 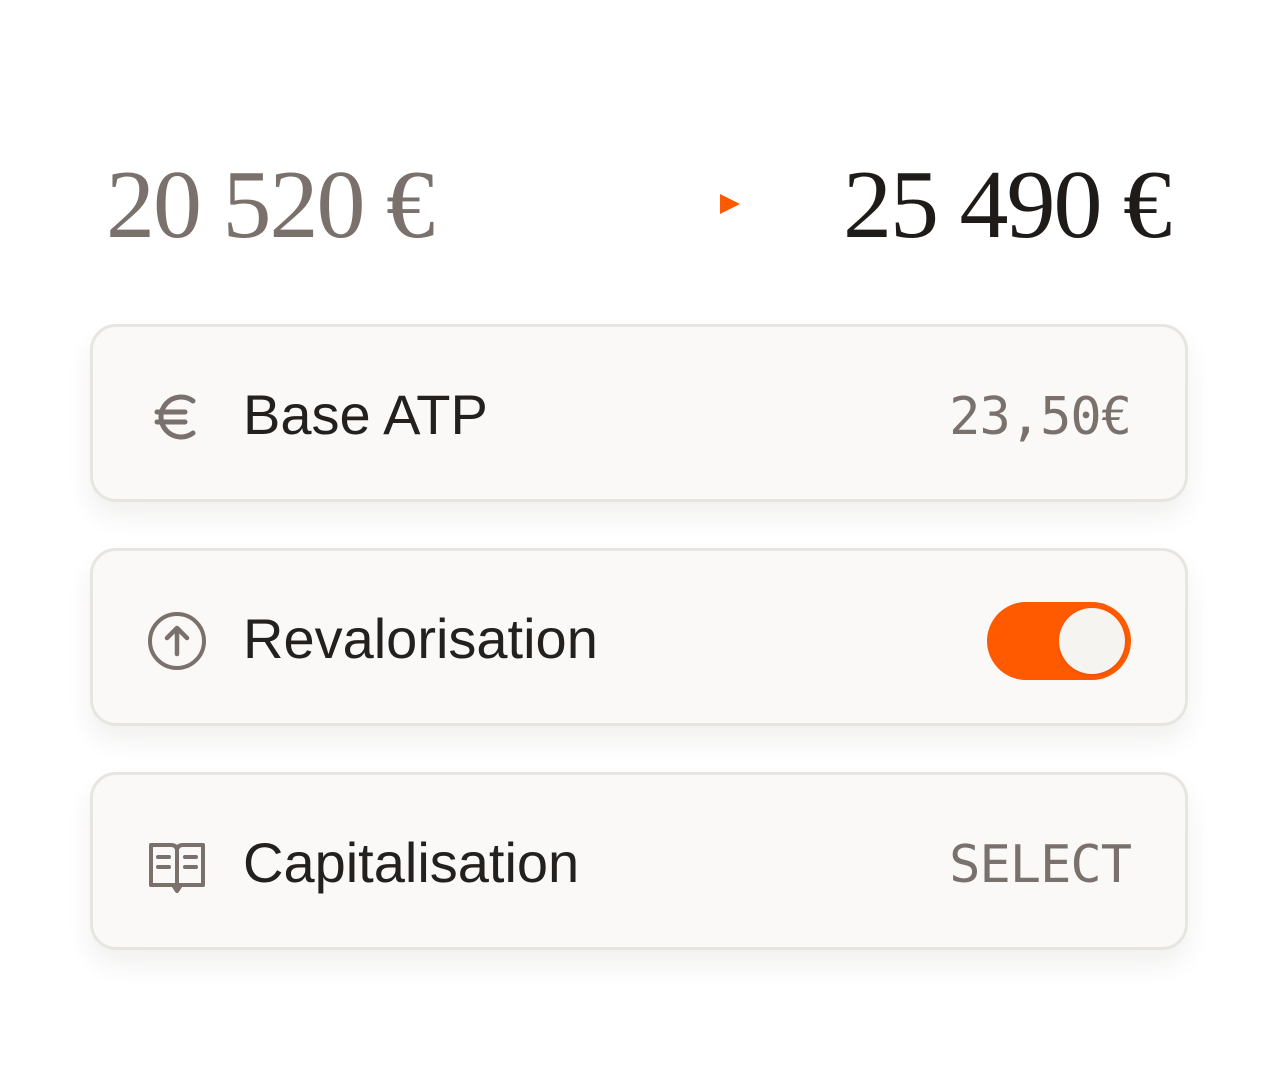 I want to click on setting-card-base-atp: Base ATP 23,50€, so click(x=639, y=413).